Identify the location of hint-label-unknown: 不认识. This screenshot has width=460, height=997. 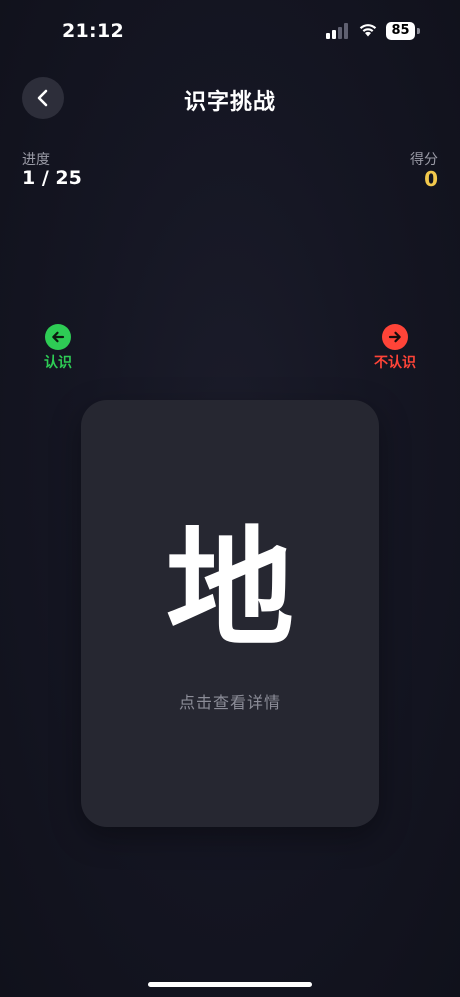
(395, 363).